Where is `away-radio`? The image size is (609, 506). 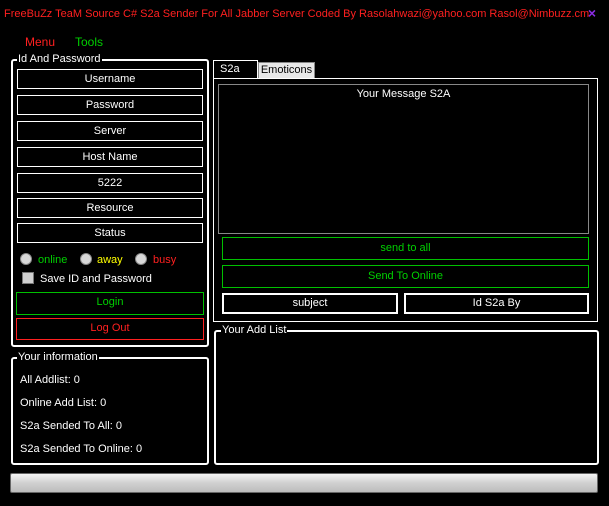
away-radio is located at coordinates (86, 259).